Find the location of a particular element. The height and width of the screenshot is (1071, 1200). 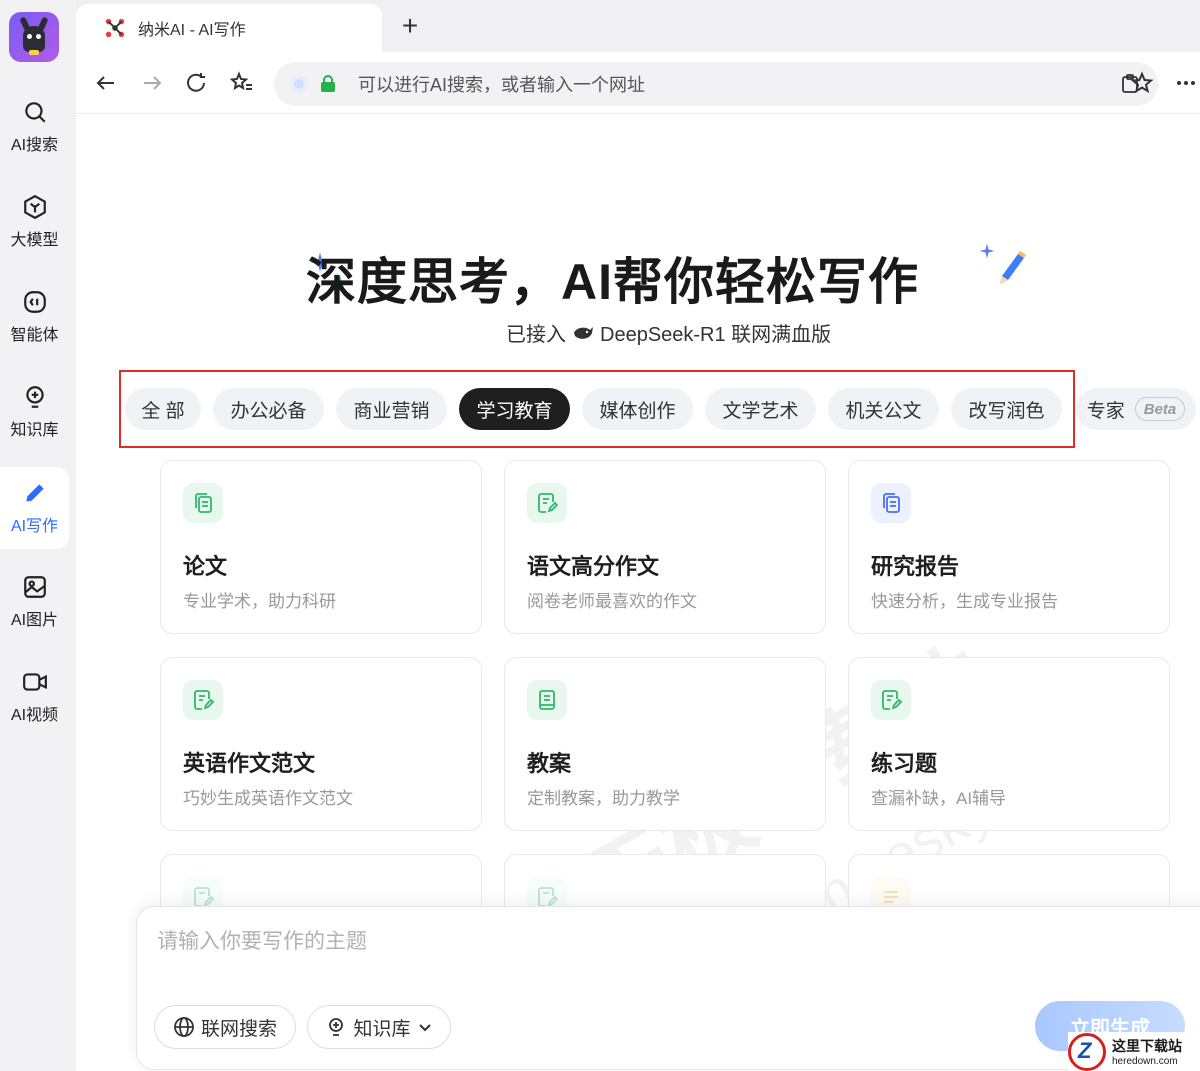

category-expert: 专家 Beta is located at coordinates (1136, 409).